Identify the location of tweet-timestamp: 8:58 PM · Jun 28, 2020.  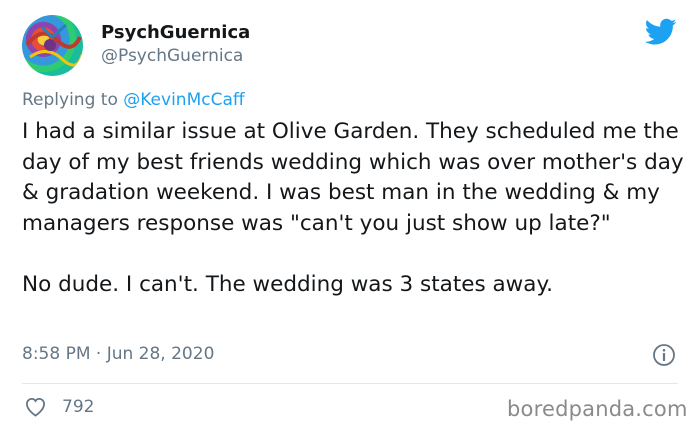
(118, 354).